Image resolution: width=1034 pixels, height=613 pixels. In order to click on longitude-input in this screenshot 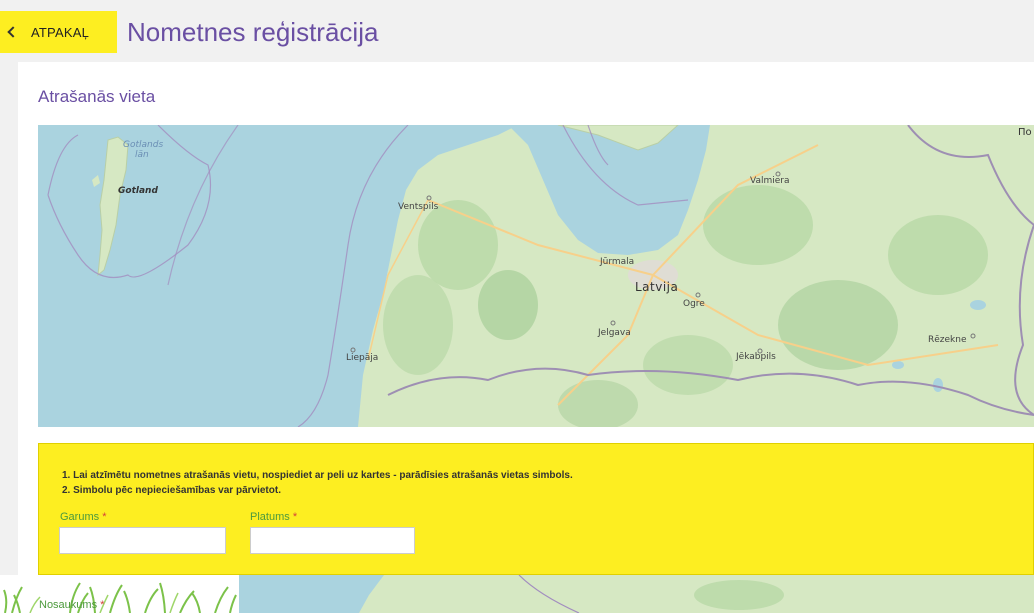, I will do `click(142, 540)`.